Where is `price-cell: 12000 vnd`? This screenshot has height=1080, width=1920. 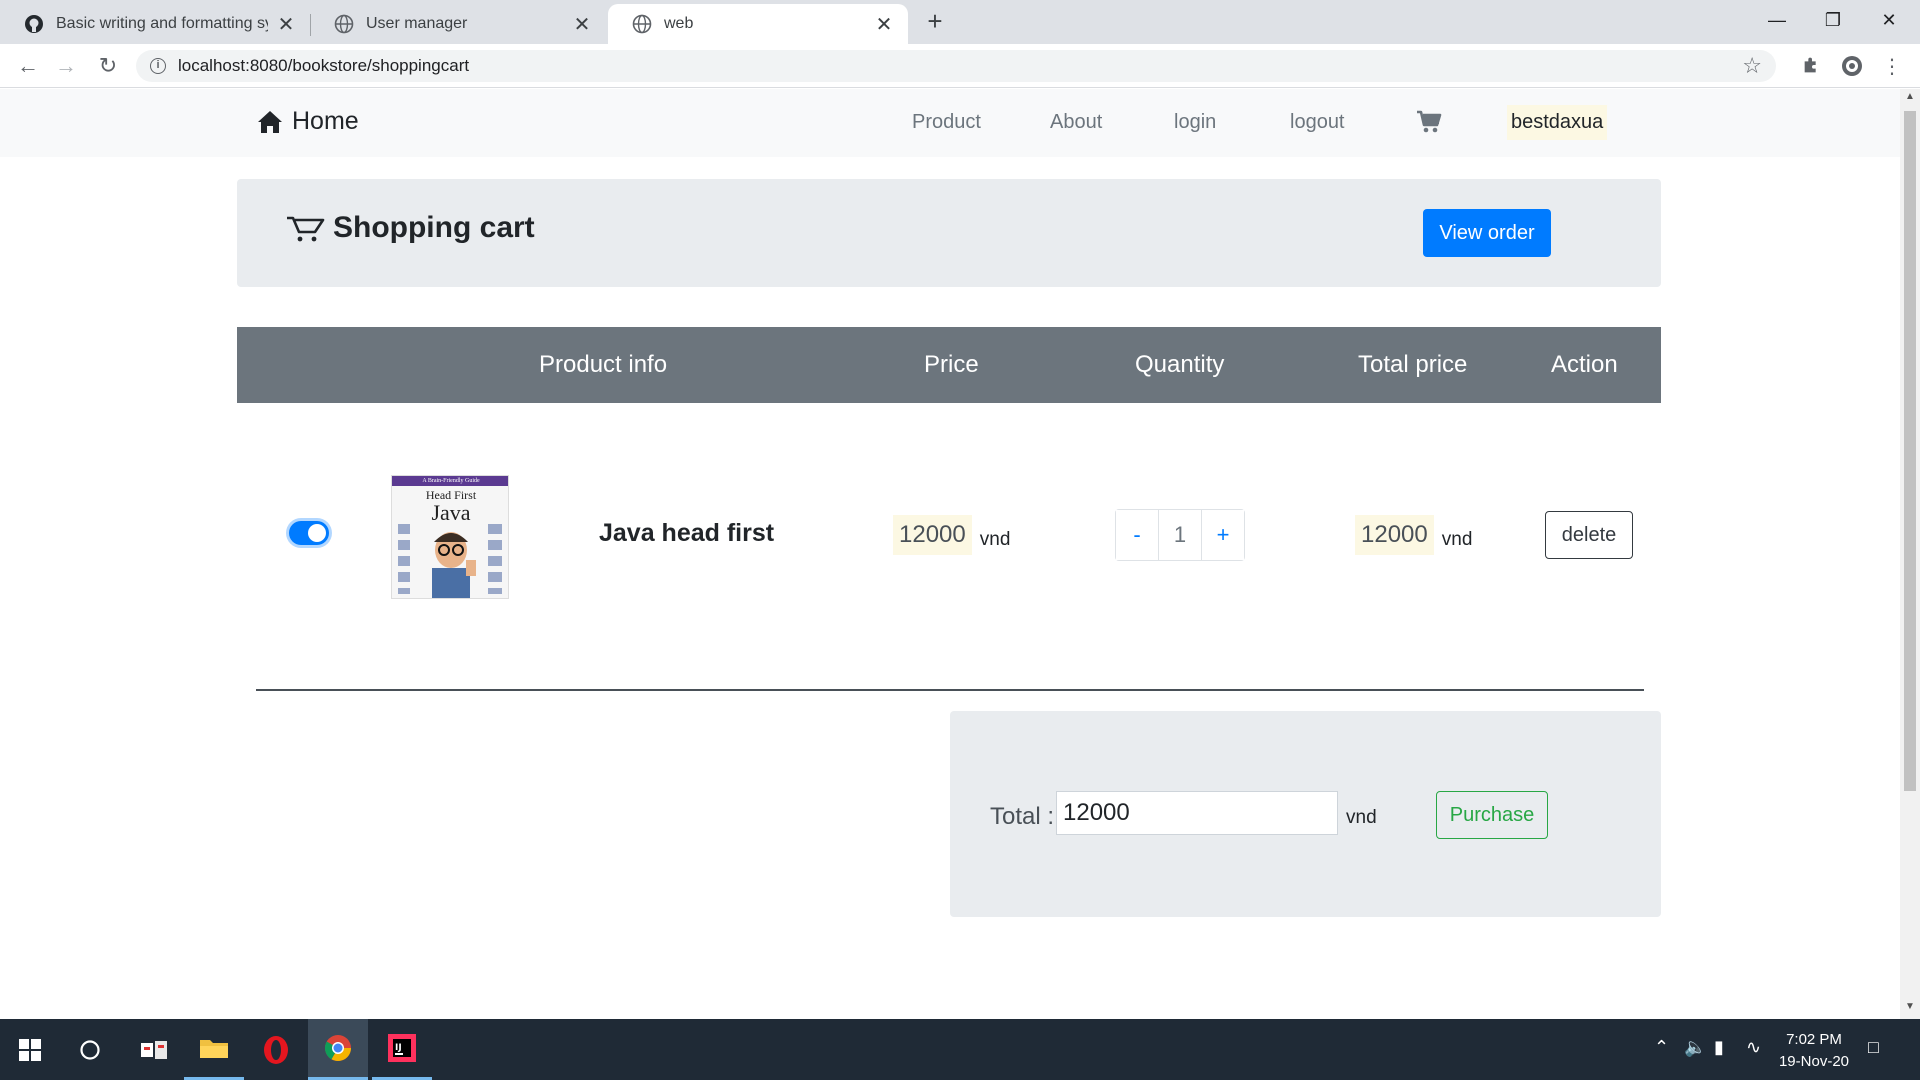 price-cell: 12000 vnd is located at coordinates (951, 535).